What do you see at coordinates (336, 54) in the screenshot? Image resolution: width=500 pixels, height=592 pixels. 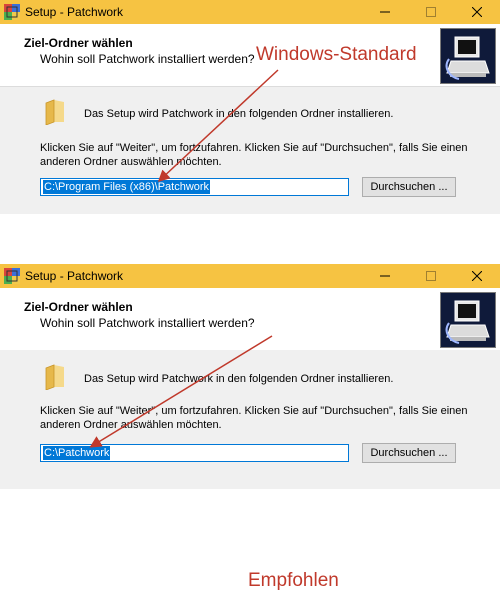 I see `annotation-label: Windows-Standard` at bounding box center [336, 54].